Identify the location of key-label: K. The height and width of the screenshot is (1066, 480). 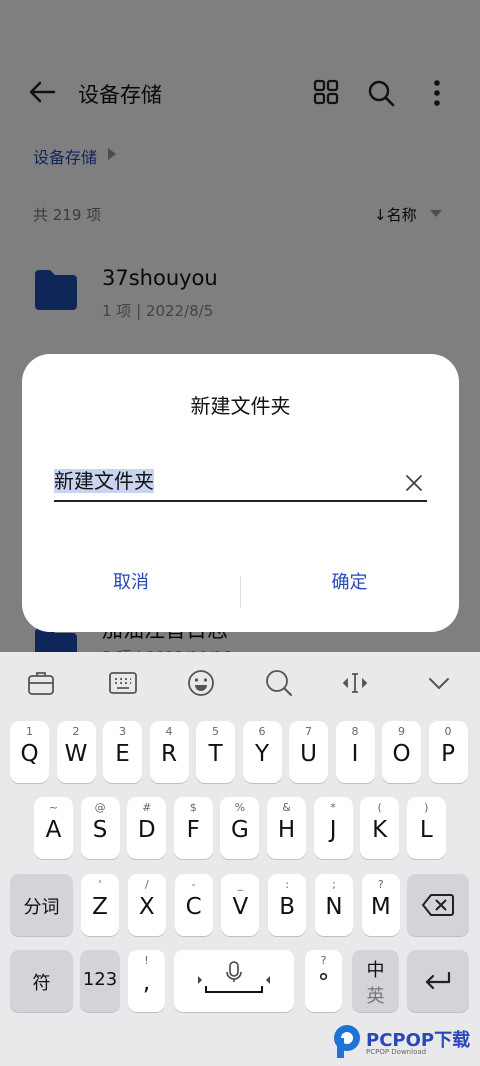
(380, 830).